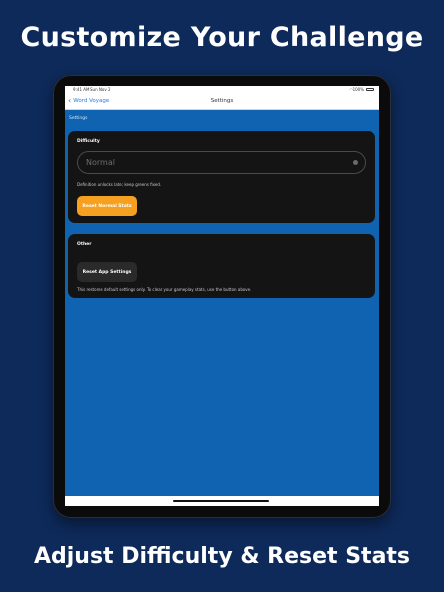  I want to click on home-indicator, so click(221, 501).